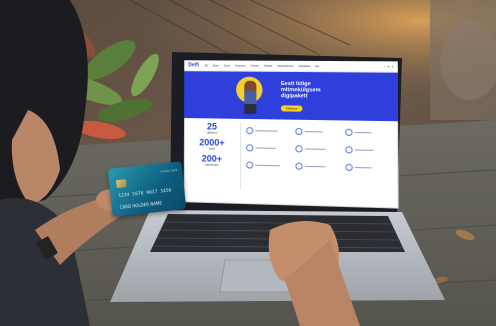 The image size is (496, 326). I want to click on stats-divider, so click(241, 156).